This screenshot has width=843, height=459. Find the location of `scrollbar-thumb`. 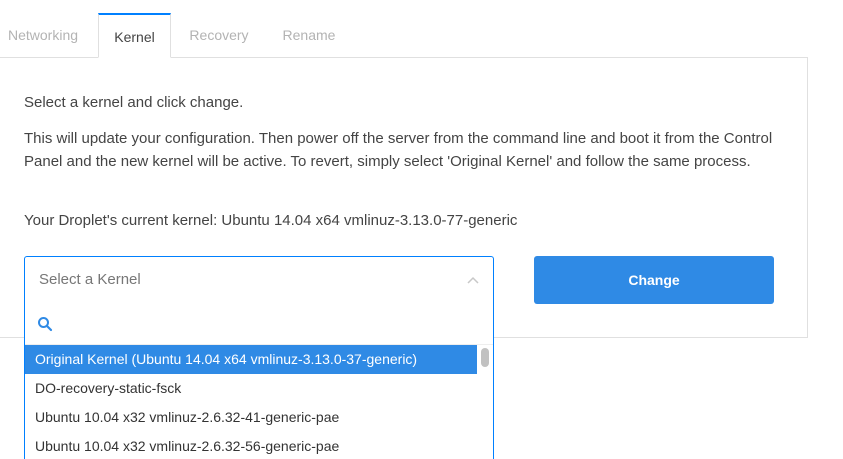

scrollbar-thumb is located at coordinates (485, 357).